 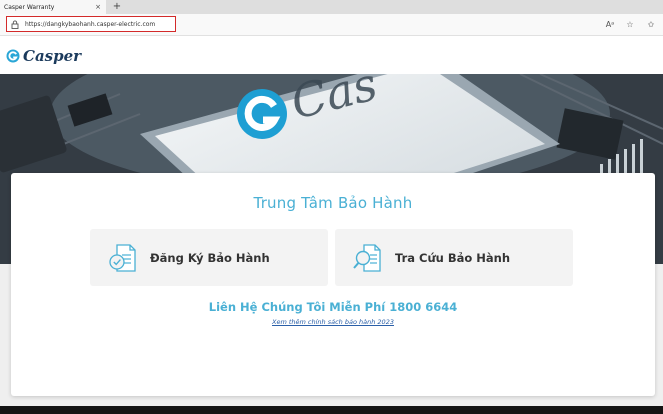 I want to click on browser-tab: Casper Warranty ×, so click(x=53, y=7).